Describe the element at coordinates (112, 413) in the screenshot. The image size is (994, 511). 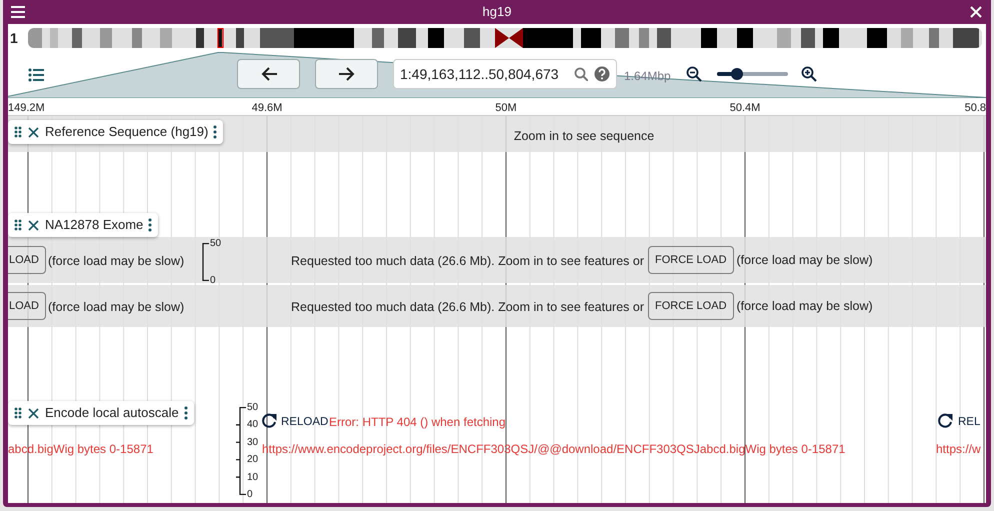
I see `track-name: Encode local autoscale` at that location.